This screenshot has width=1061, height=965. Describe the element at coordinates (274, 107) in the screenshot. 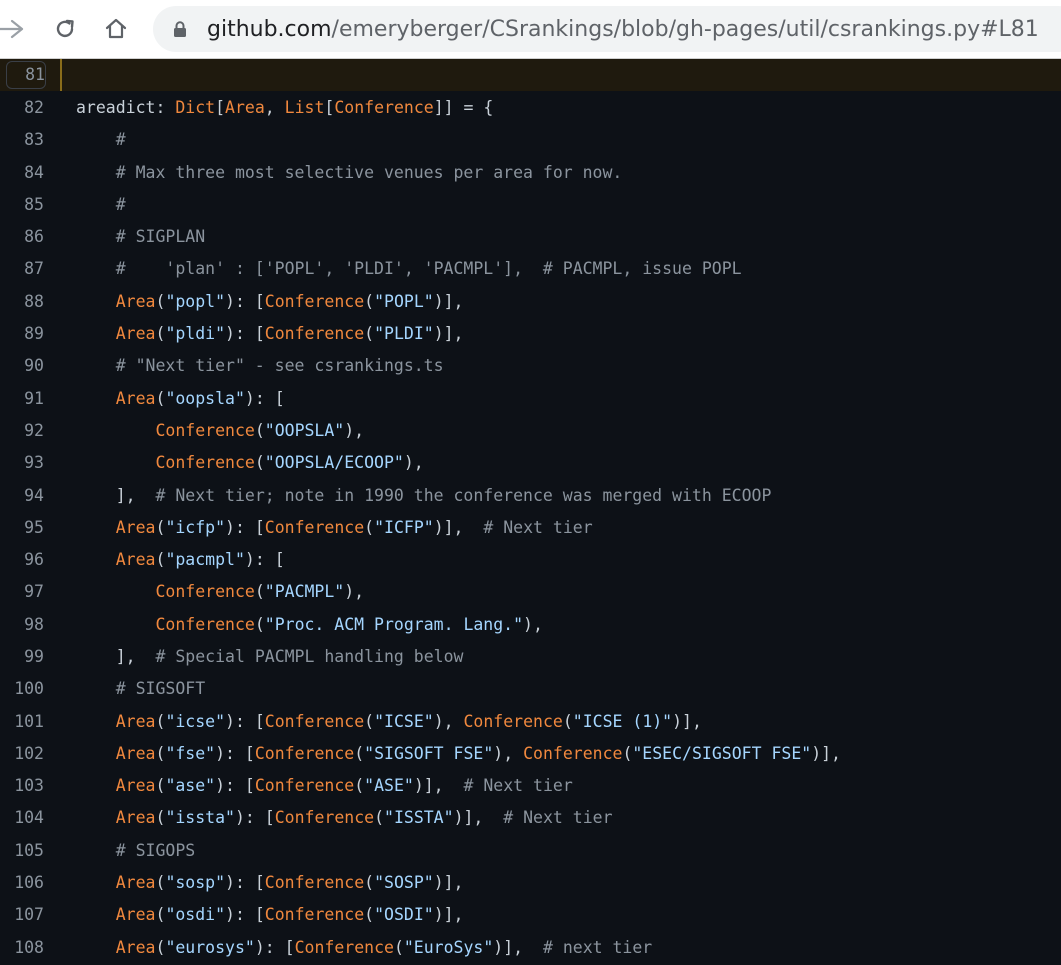

I see `code-token: ,` at that location.